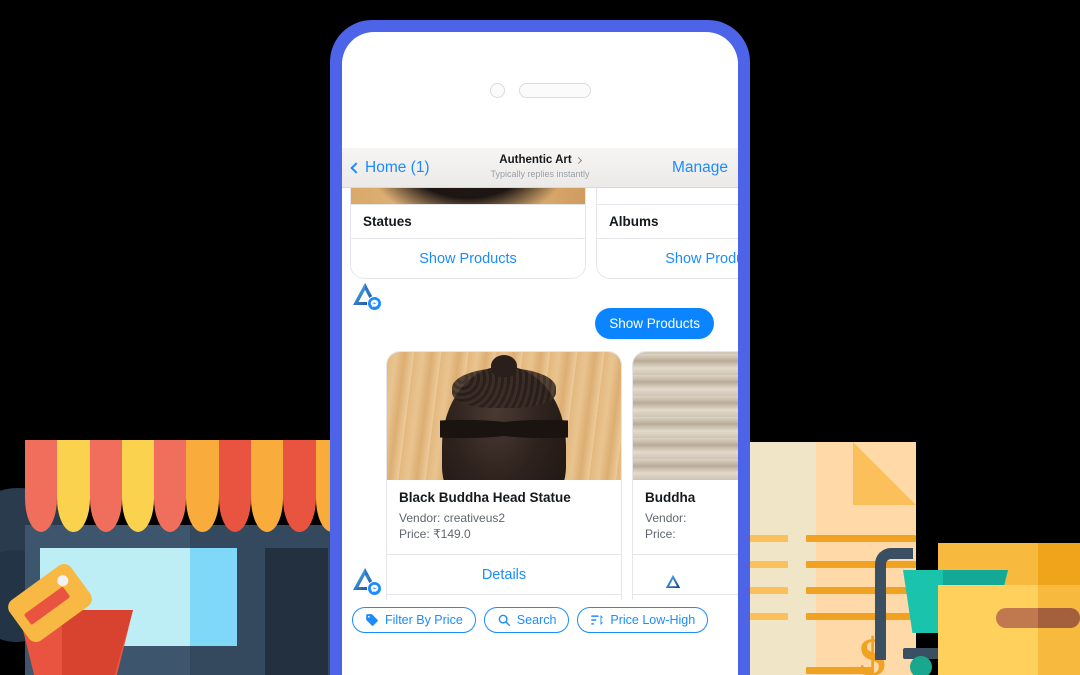 This screenshot has width=1080, height=675. I want to click on quick-reply-search: Search, so click(526, 620).